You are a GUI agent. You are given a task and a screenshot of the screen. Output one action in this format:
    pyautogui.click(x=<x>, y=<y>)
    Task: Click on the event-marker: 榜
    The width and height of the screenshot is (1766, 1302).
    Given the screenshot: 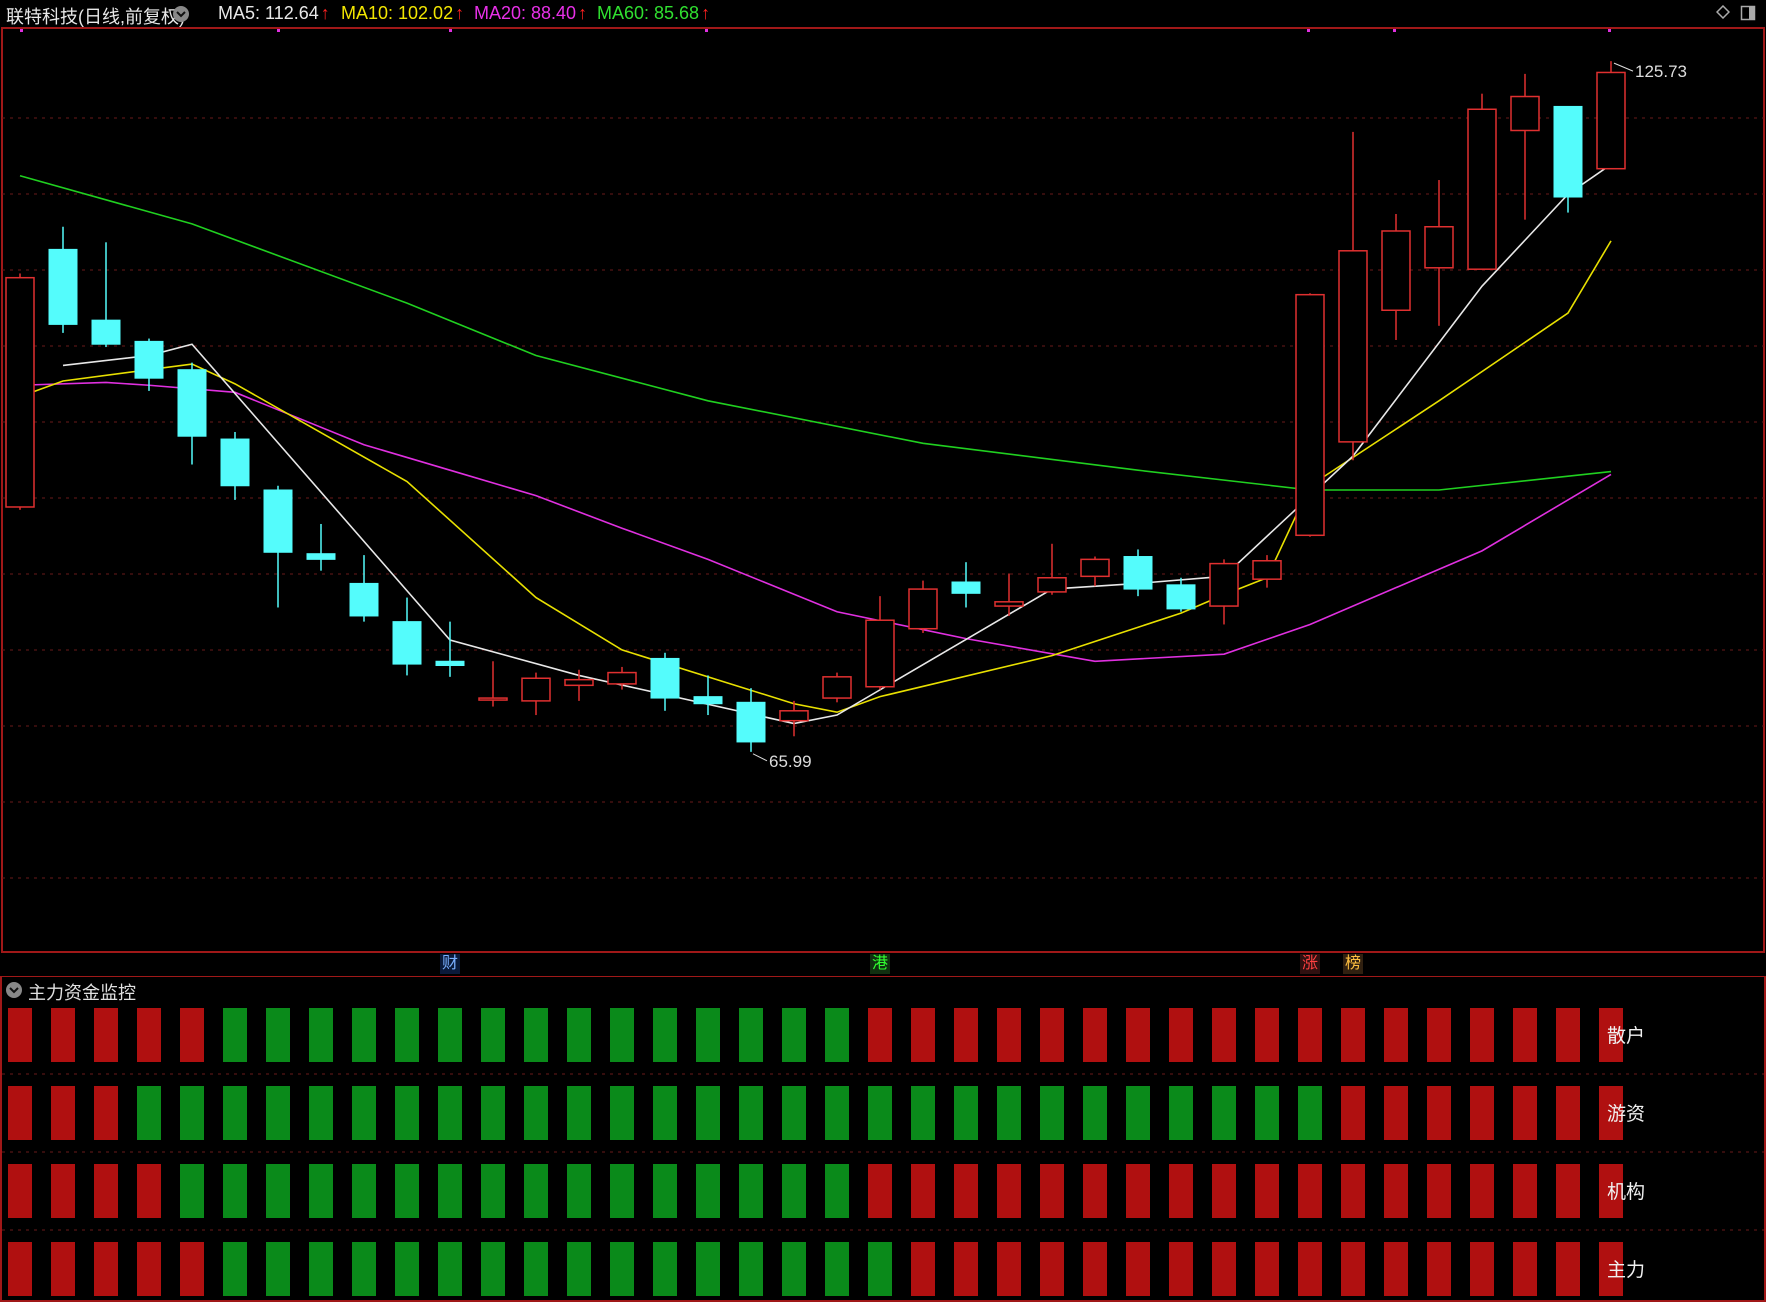 What is the action you would take?
    pyautogui.click(x=1353, y=964)
    